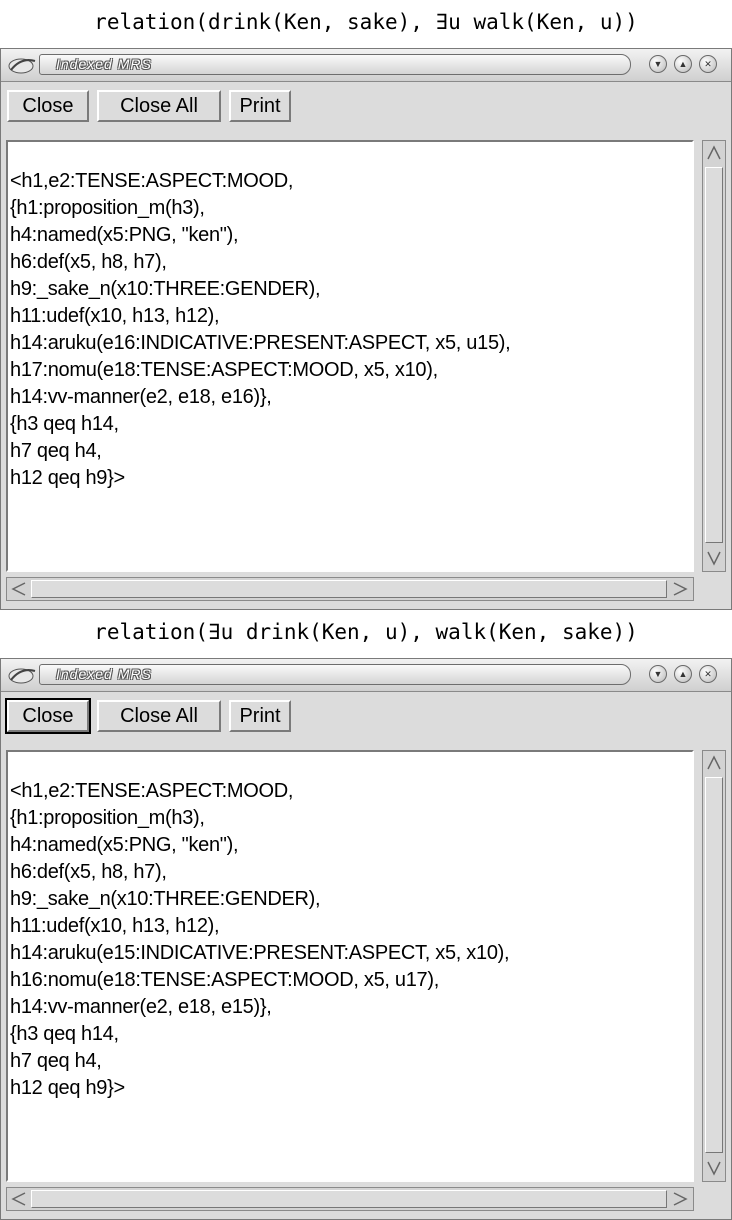 This screenshot has width=732, height=1220. I want to click on mrs-line: h14:vv-manner(e2, e18, e15)},, so click(141, 1007).